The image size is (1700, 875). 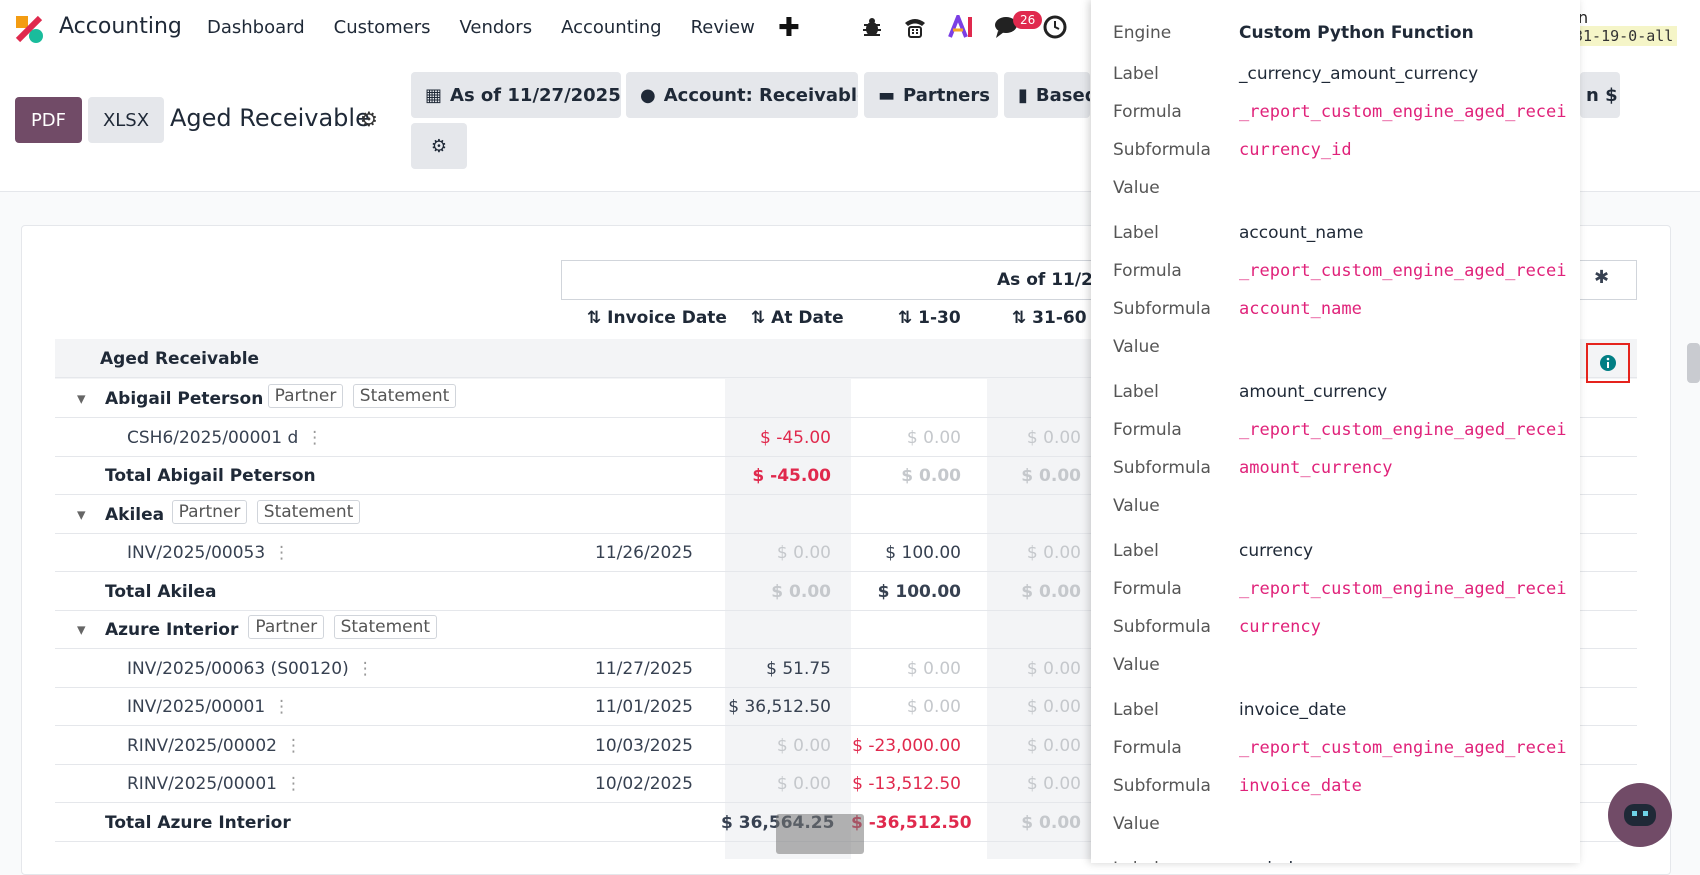 I want to click on entry-subformula-value: currency_id, so click(x=1295, y=150).